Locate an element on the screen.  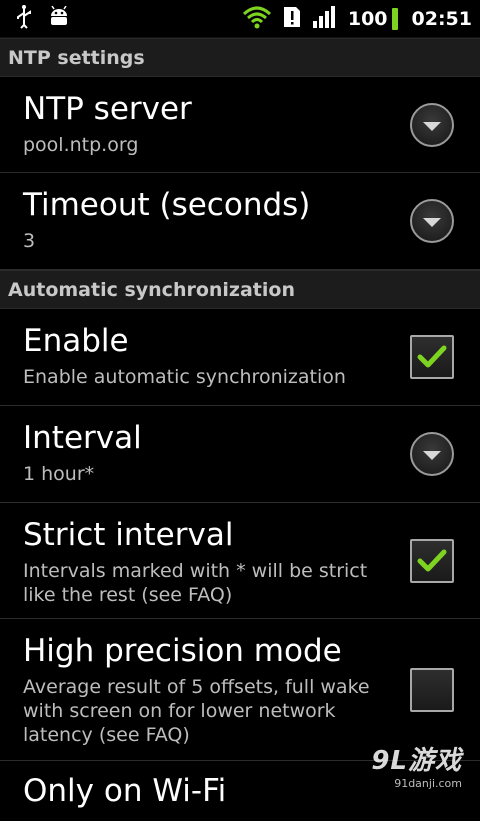
watermark: 9L游戏 91danji.com is located at coordinates (416, 765).